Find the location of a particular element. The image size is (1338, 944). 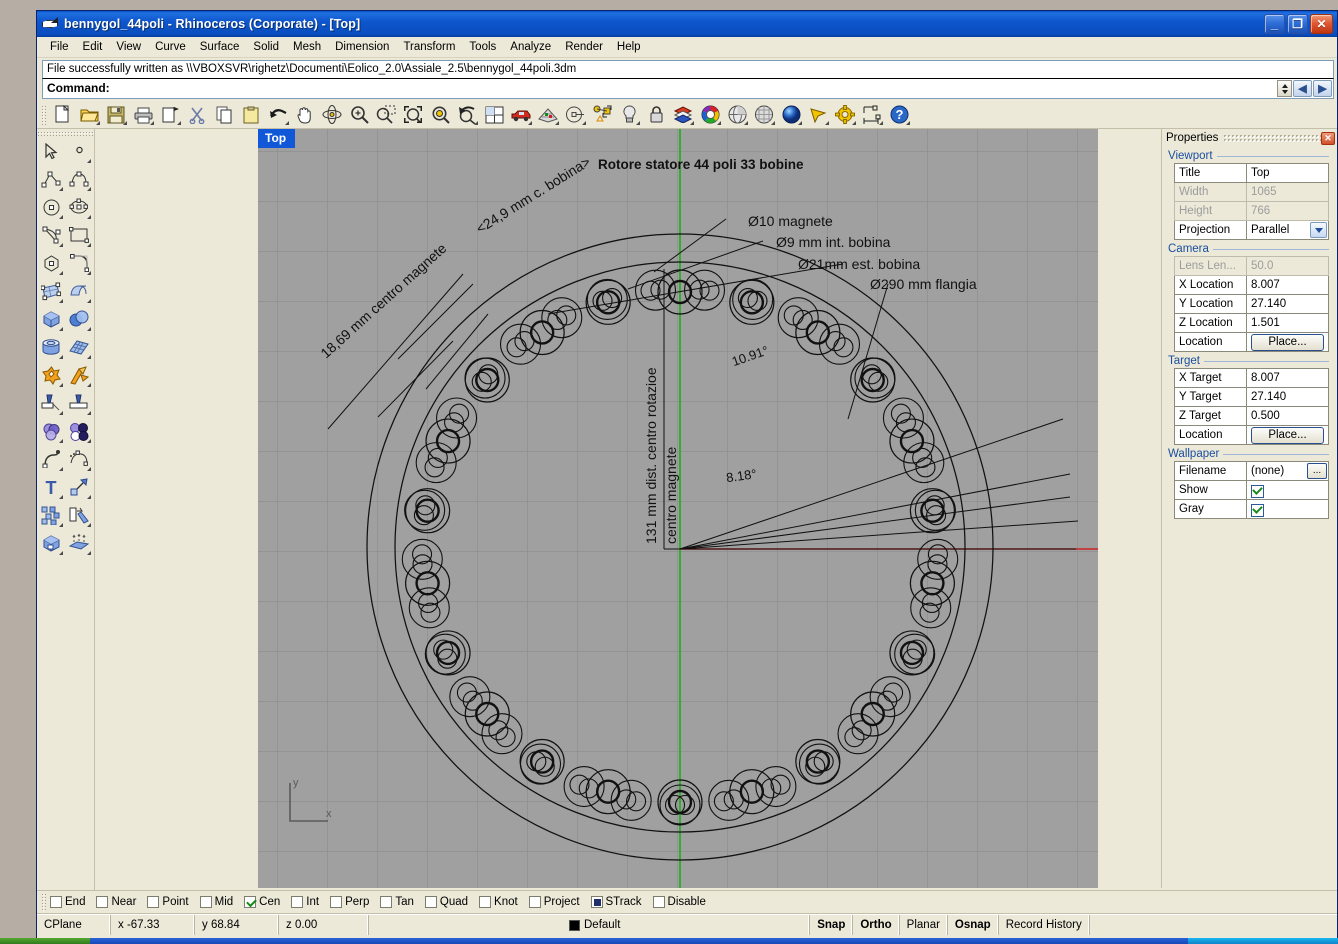

save-icon is located at coordinates (116, 115).